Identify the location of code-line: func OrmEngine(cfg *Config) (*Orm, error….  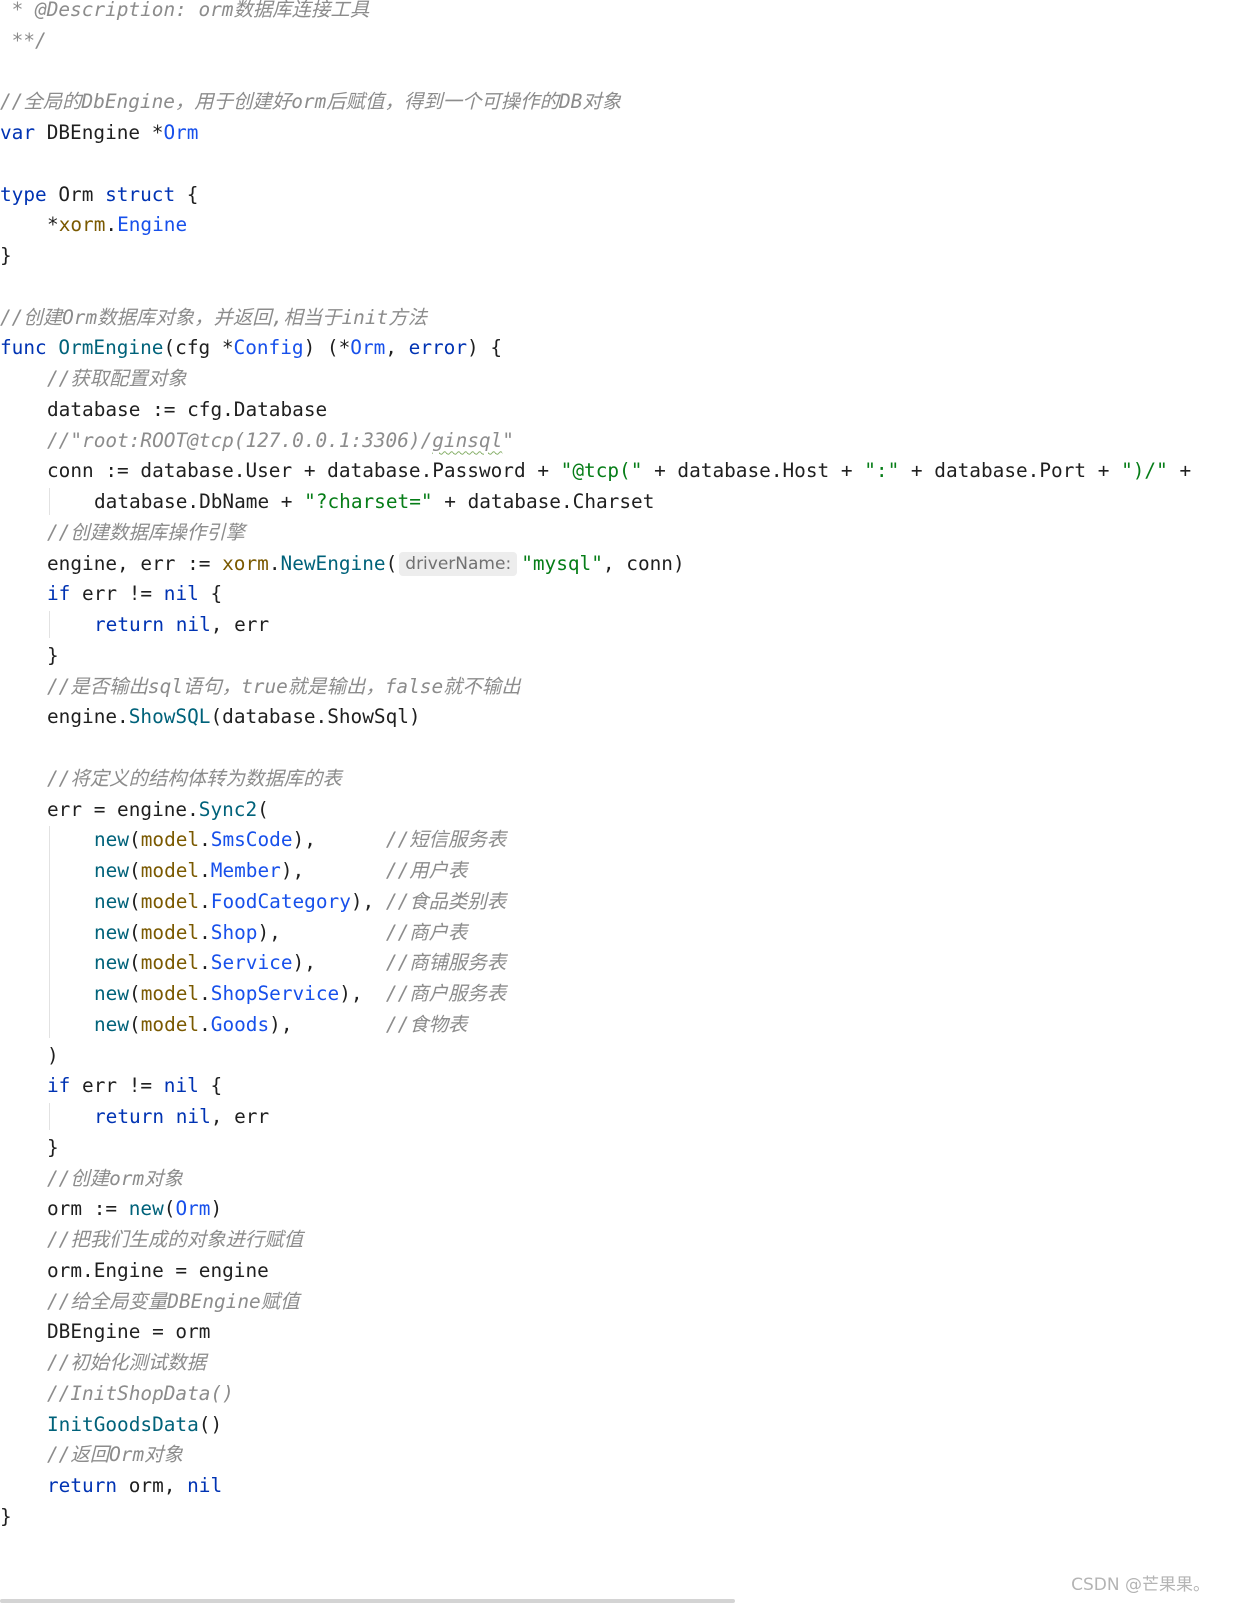
(251, 347).